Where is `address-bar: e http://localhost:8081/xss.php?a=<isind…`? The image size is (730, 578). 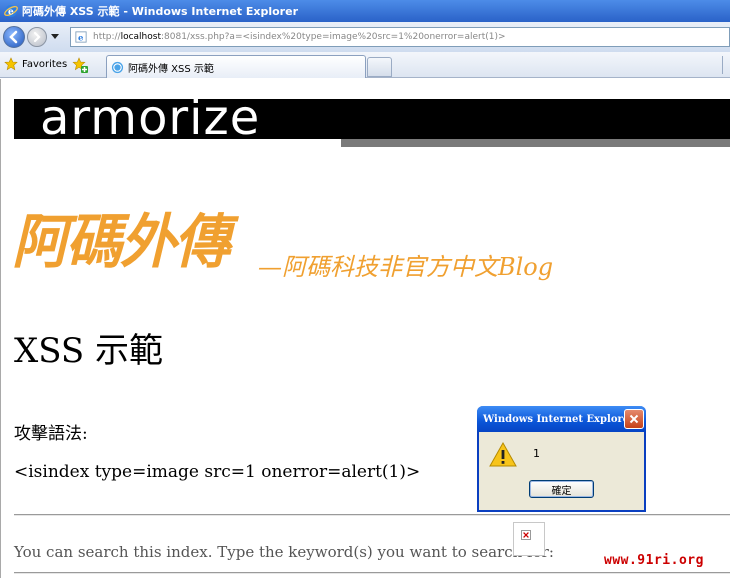 address-bar: e http://localhost:8081/xss.php?a=<isind… is located at coordinates (400, 37).